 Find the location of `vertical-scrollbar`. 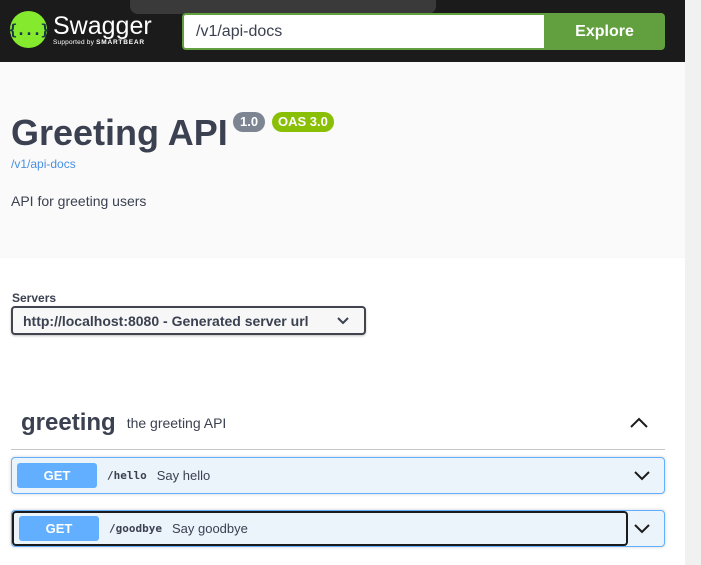

vertical-scrollbar is located at coordinates (693, 282).